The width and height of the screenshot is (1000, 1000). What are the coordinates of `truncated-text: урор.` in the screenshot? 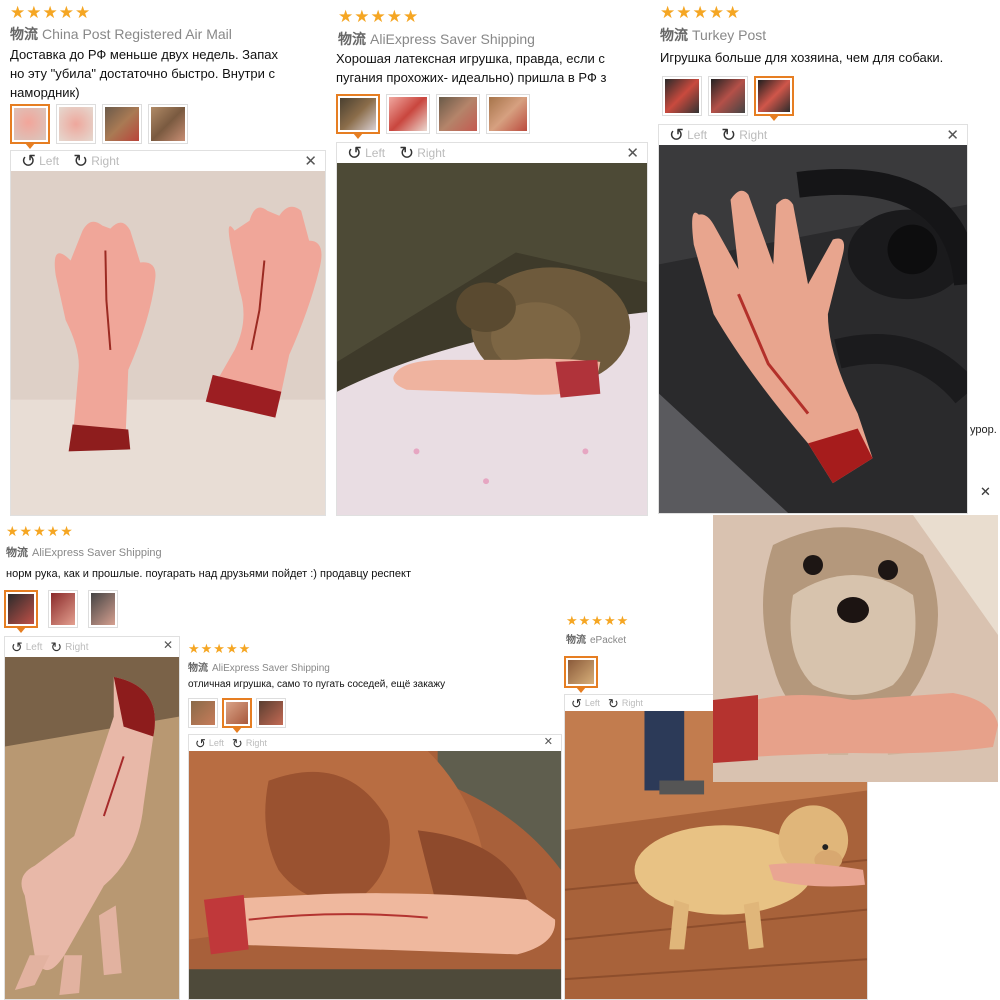 It's located at (983, 430).